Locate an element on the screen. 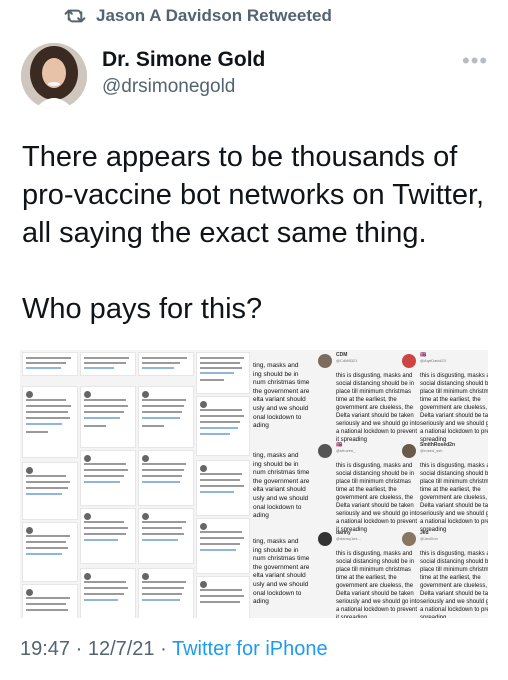  tweet-line: There appears to be thousands of is located at coordinates (240, 157).